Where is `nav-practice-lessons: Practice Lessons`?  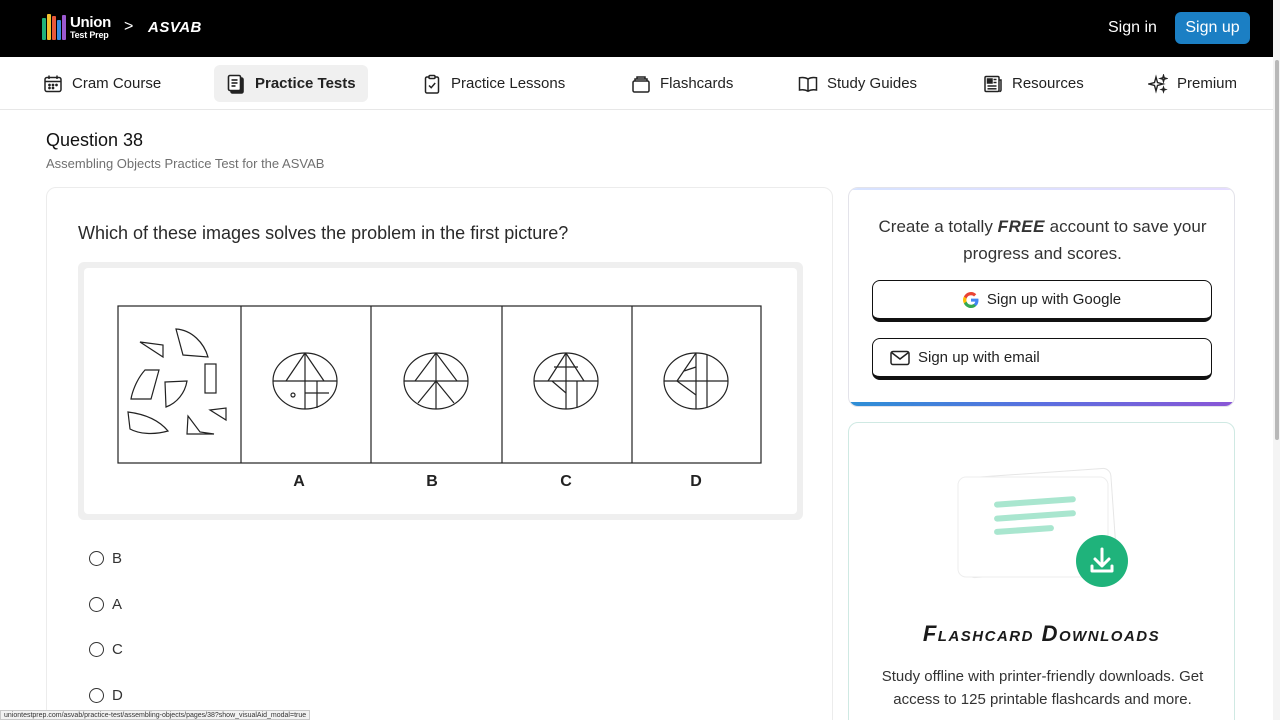 nav-practice-lessons: Practice Lessons is located at coordinates (493, 83).